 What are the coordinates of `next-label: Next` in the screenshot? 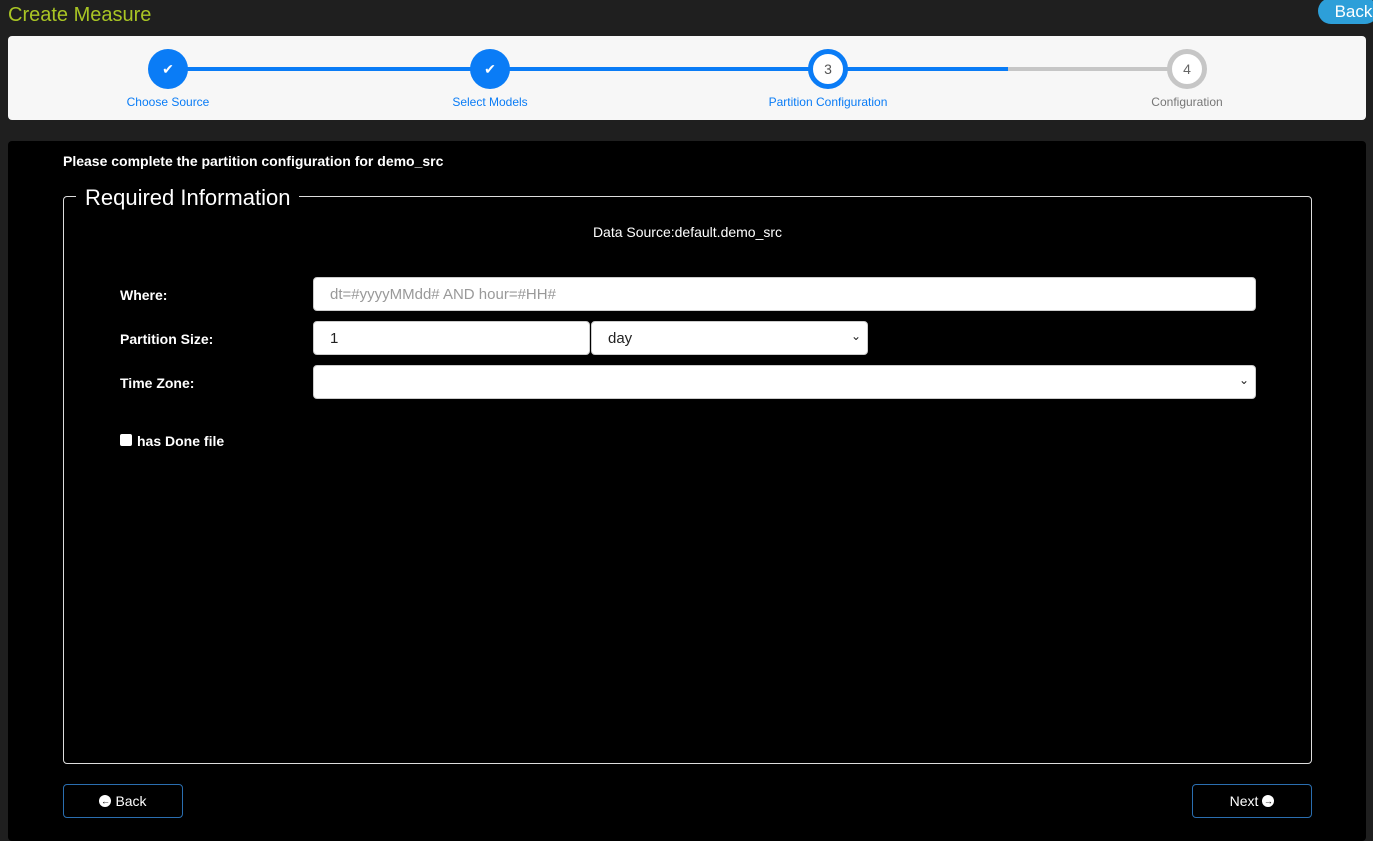 It's located at (1244, 801).